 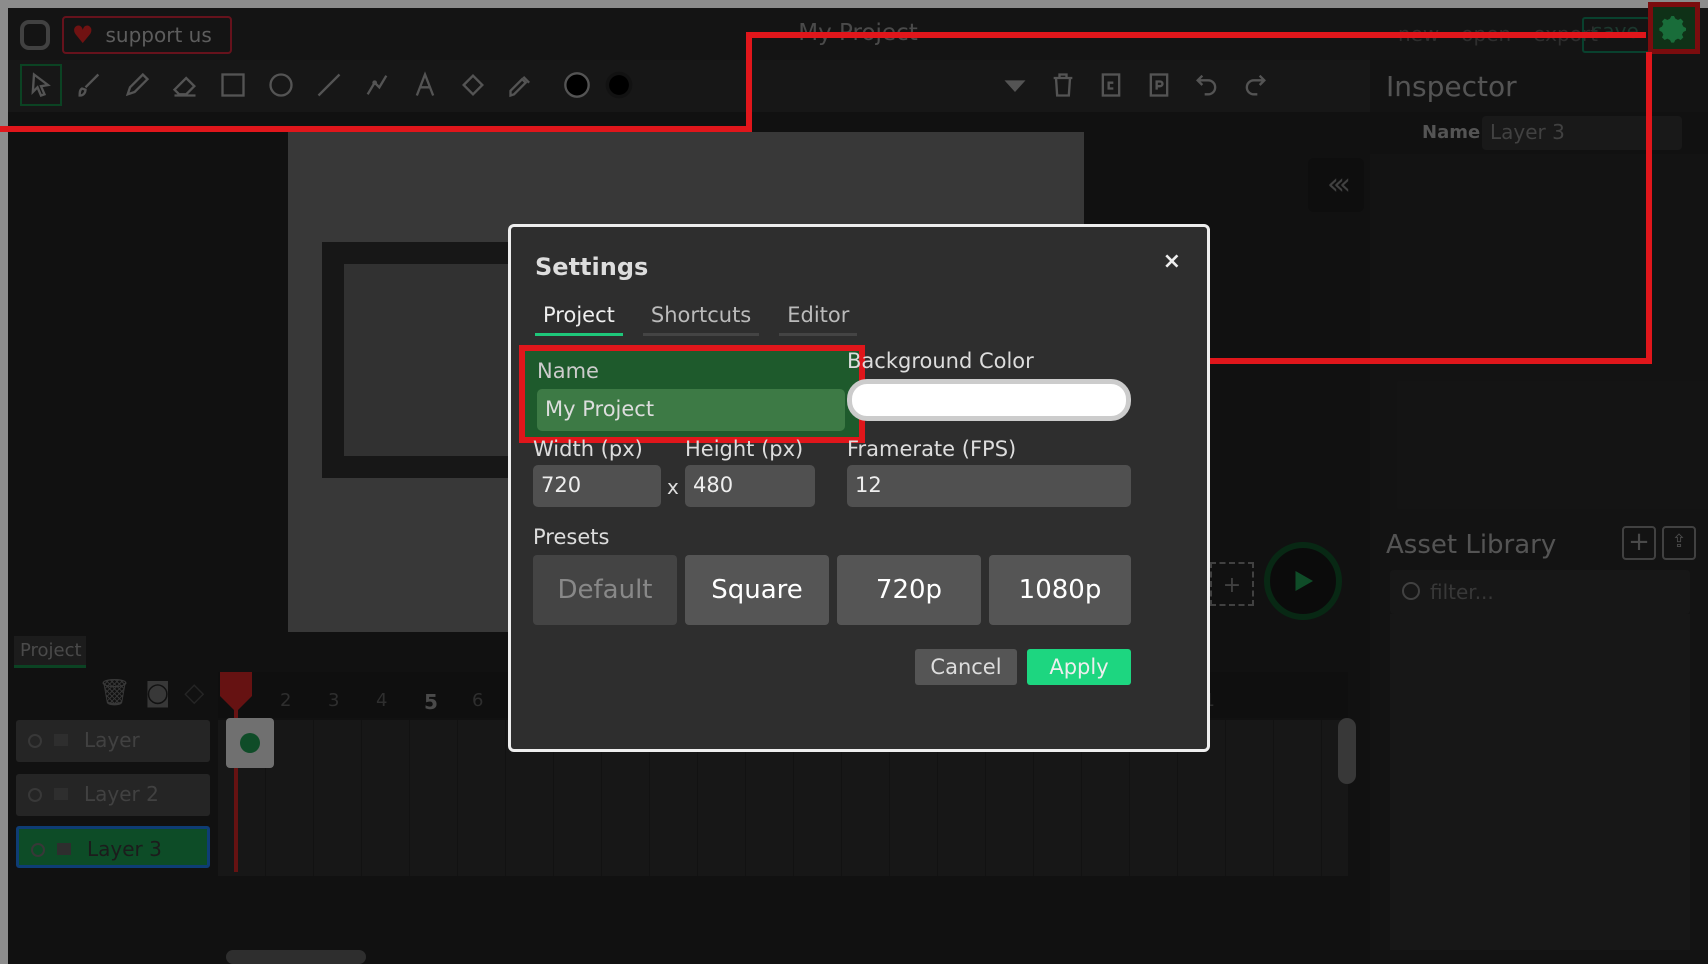 I want to click on project-name-input: My Project, so click(x=691, y=410).